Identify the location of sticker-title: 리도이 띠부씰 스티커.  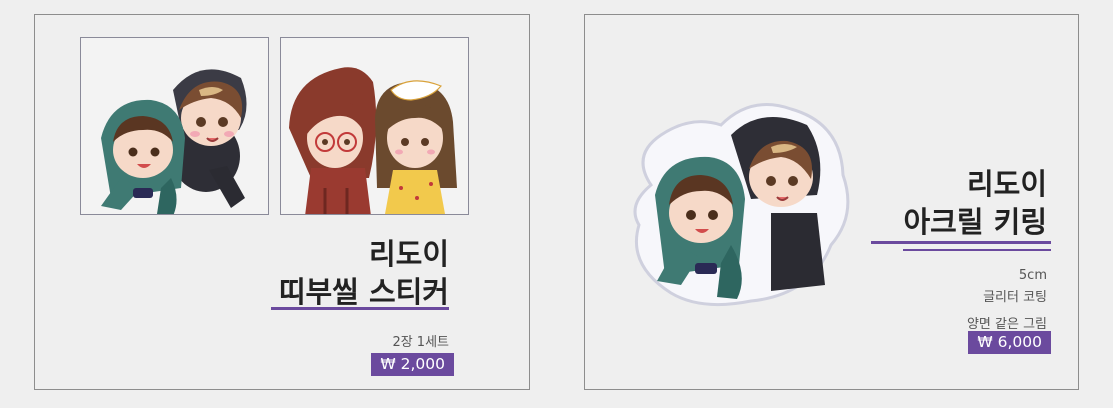
(364, 273).